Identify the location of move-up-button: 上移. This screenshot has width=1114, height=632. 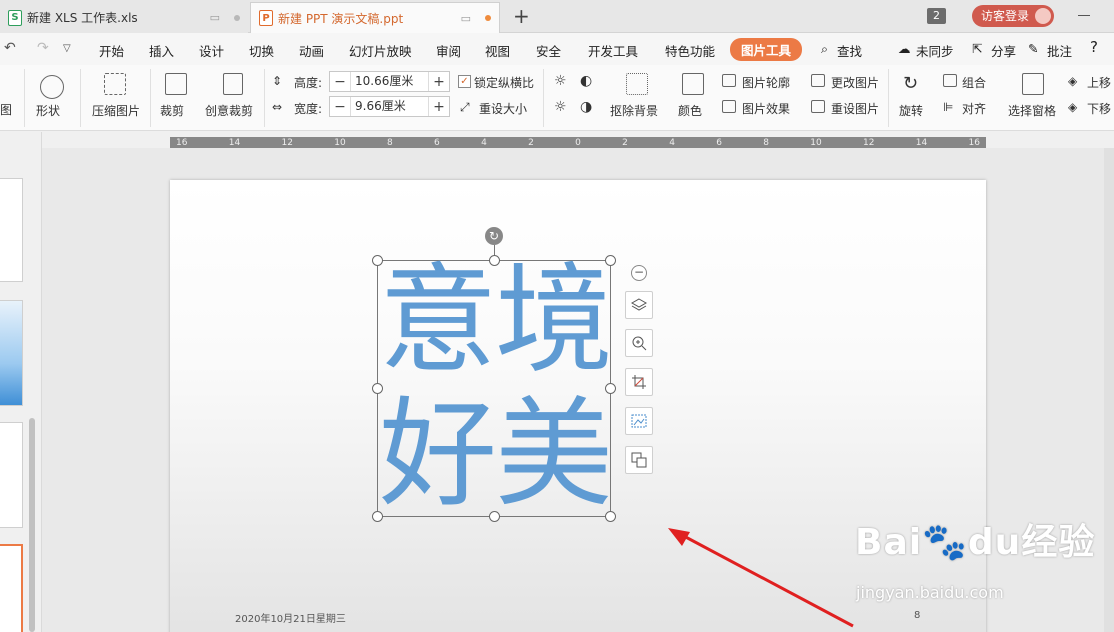
(1099, 82).